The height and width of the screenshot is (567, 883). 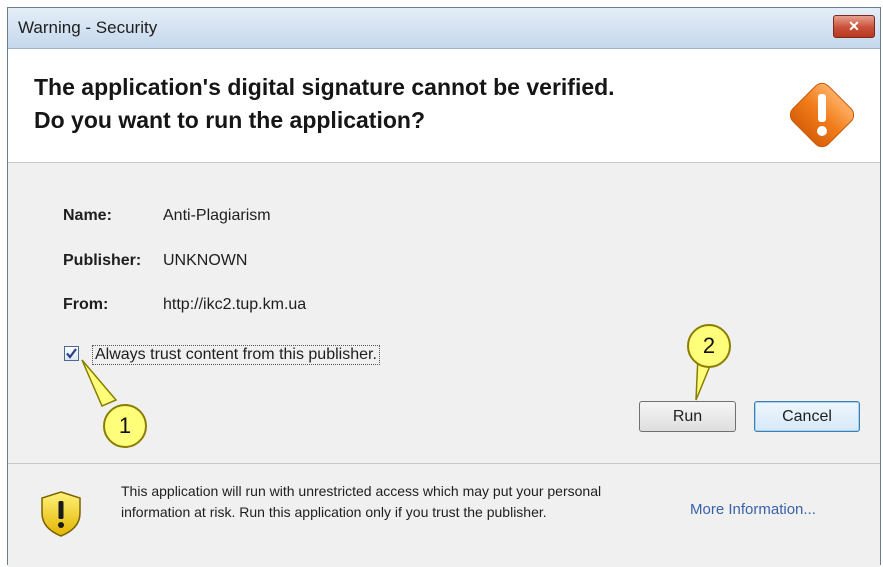 I want to click on name-value: Anti-Plagiarism, so click(x=217, y=215).